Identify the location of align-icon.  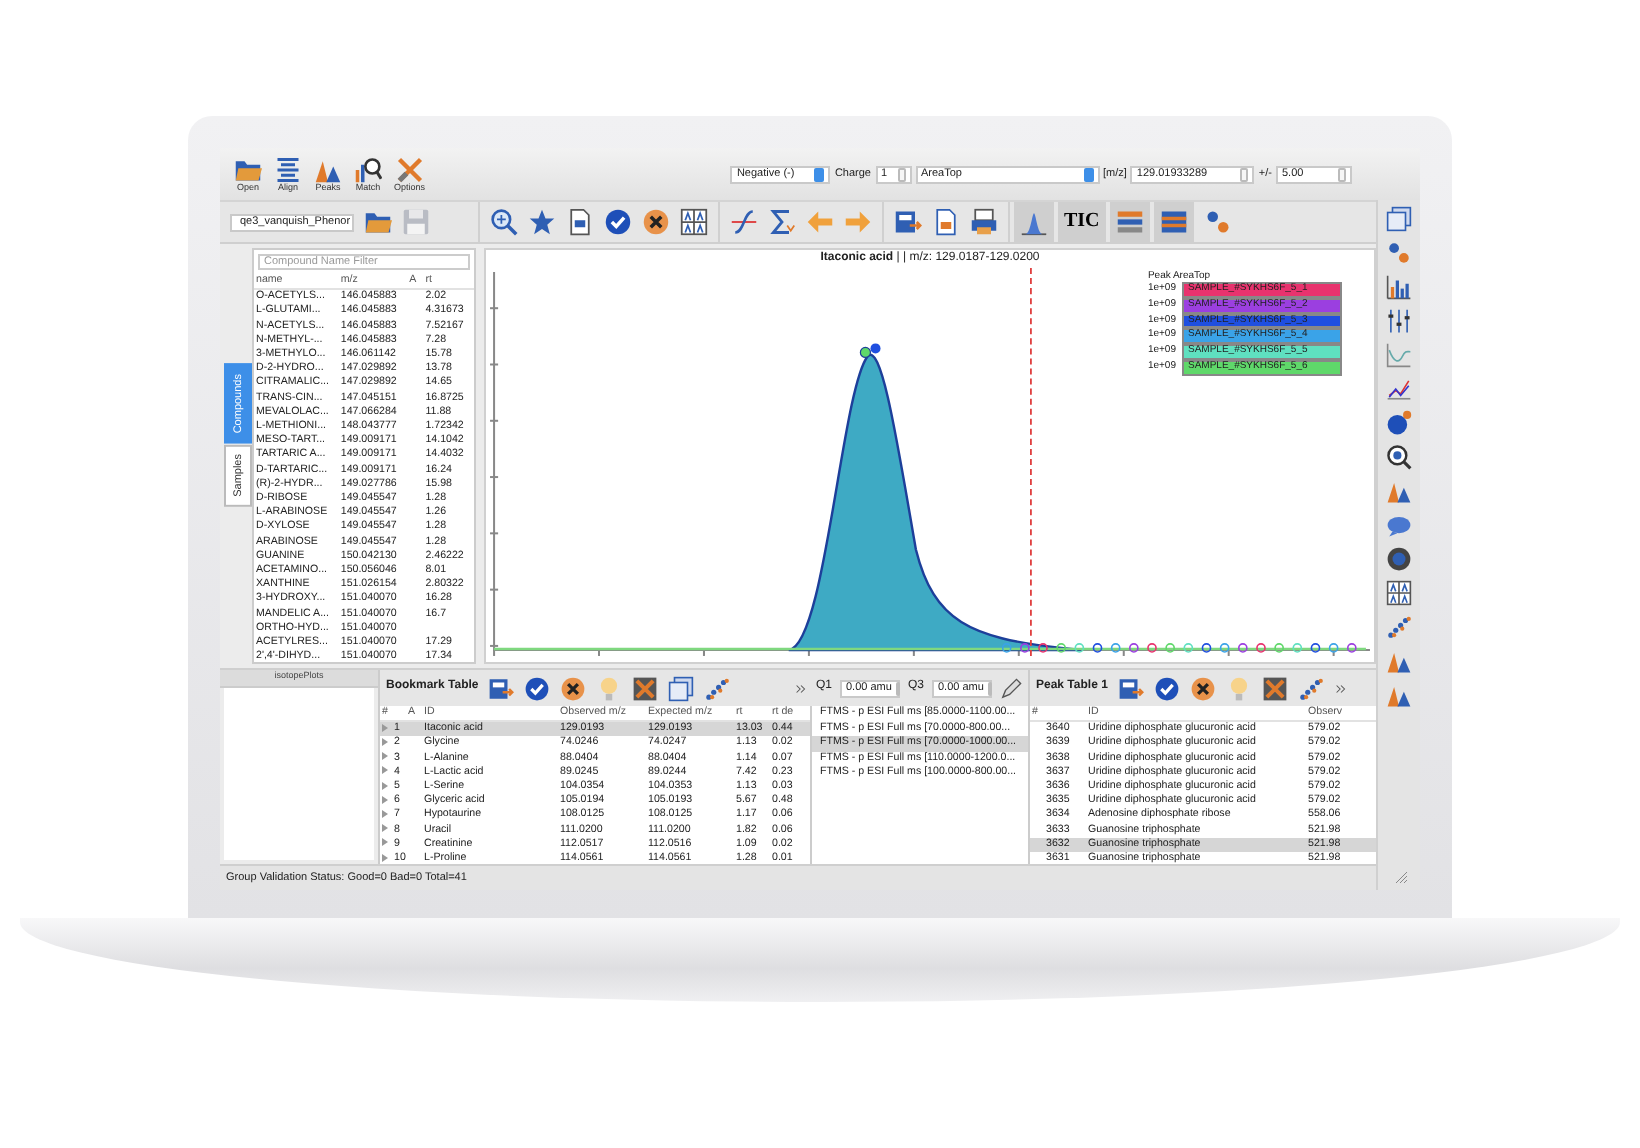
(288, 169).